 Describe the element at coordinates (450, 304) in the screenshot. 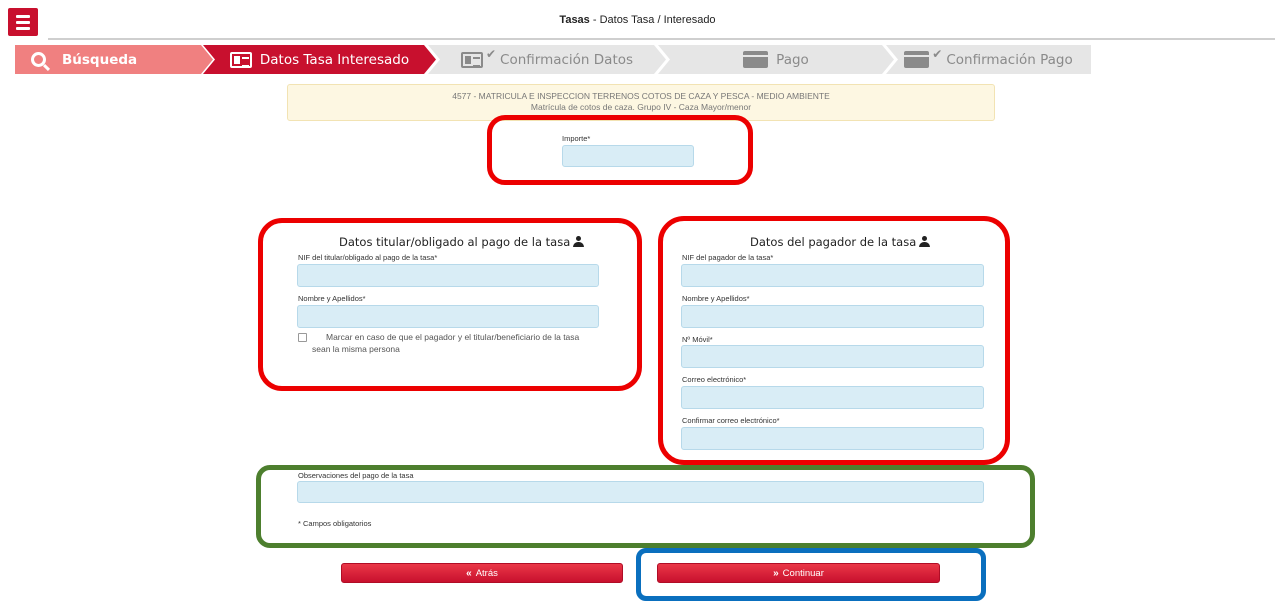

I see `annotation-titular-highlight` at that location.